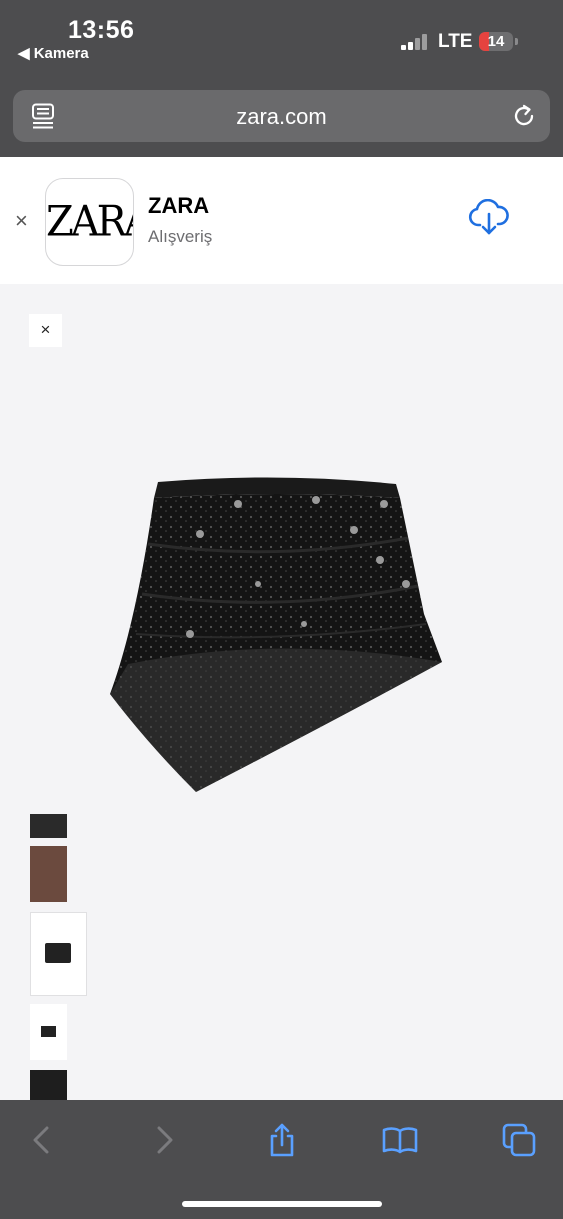 Image resolution: width=563 pixels, height=1219 pixels. What do you see at coordinates (281, 1159) in the screenshot?
I see `browser-bottom-toolbar` at bounding box center [281, 1159].